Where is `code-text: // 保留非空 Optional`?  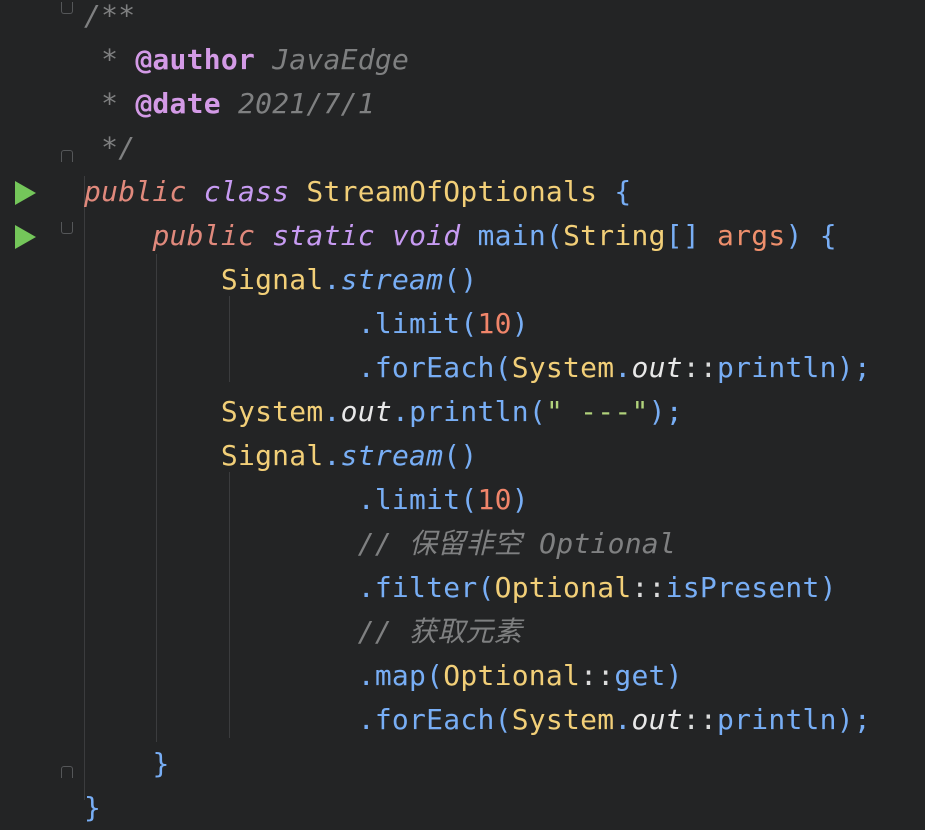
code-text: // 保留非空 Optional is located at coordinates (380, 544).